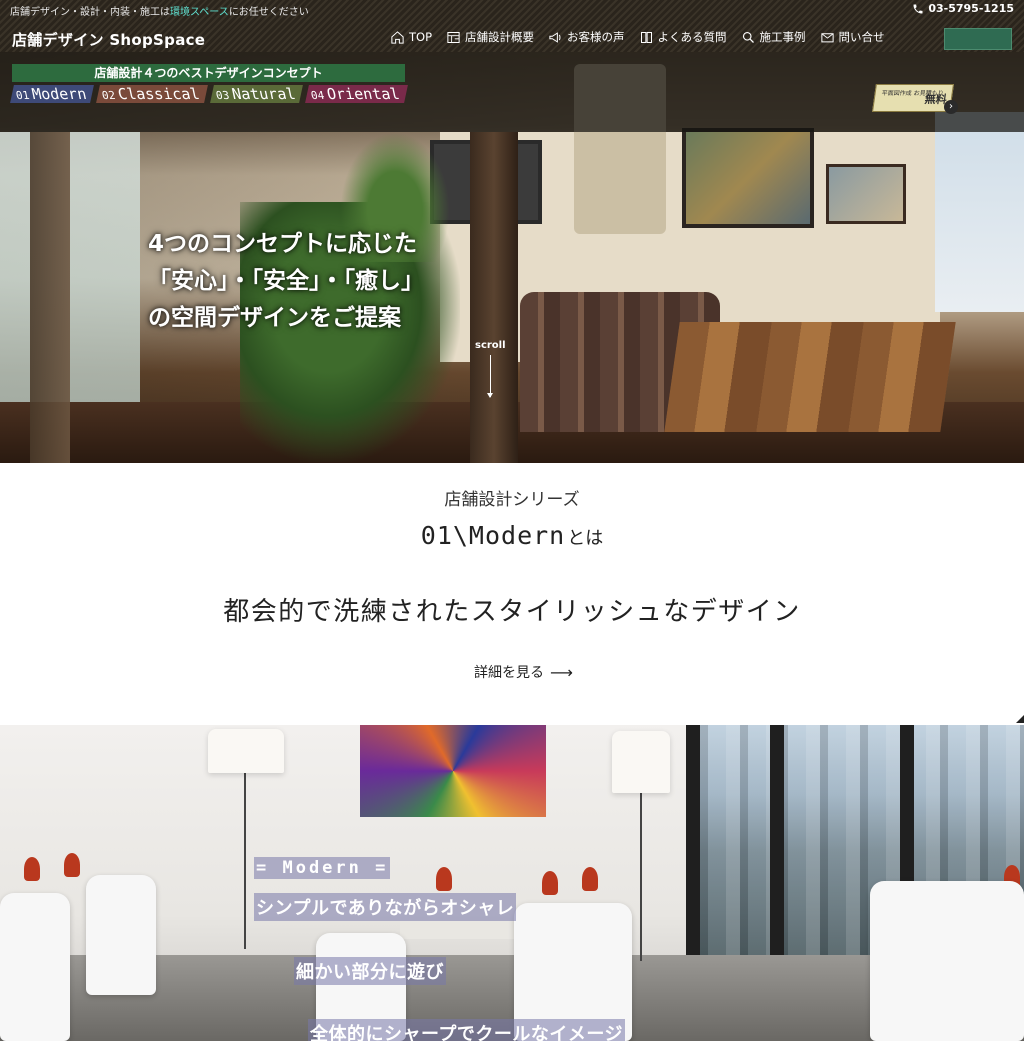 This screenshot has width=1024, height=1041. What do you see at coordinates (810, 377) in the screenshot?
I see `hero-wooden-table` at bounding box center [810, 377].